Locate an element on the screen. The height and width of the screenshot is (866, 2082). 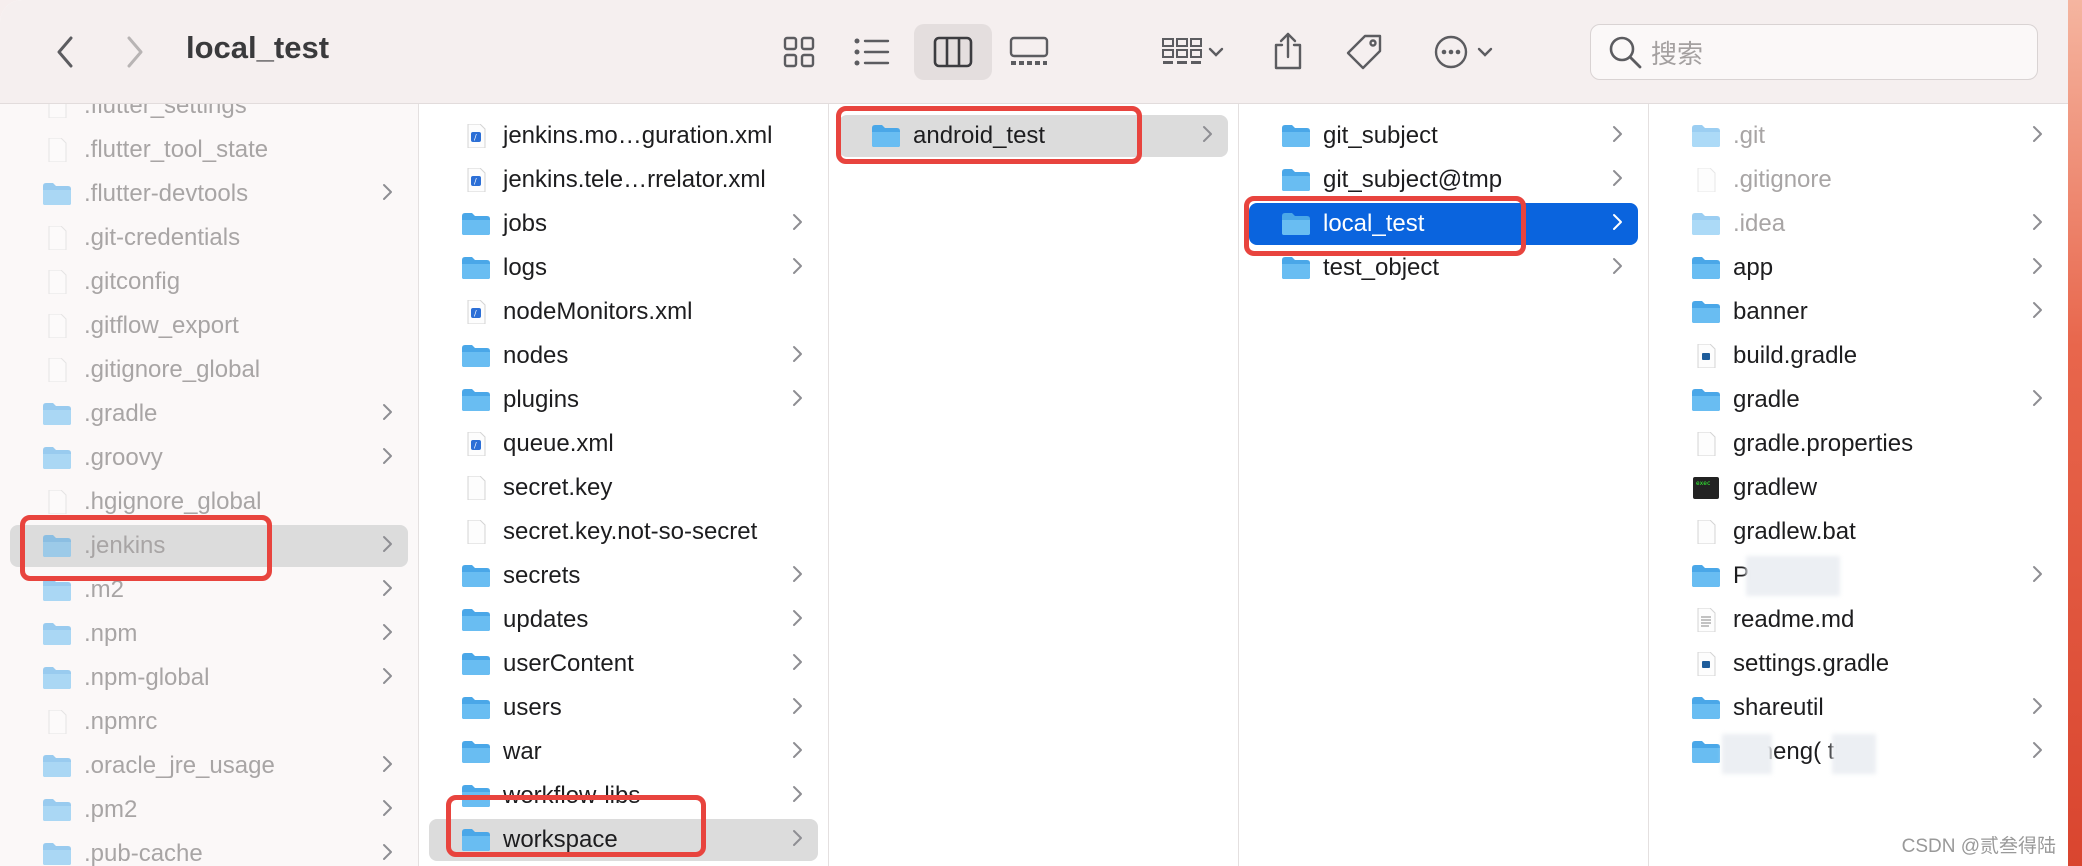
list-item: shareutil is located at coordinates (1858, 708).